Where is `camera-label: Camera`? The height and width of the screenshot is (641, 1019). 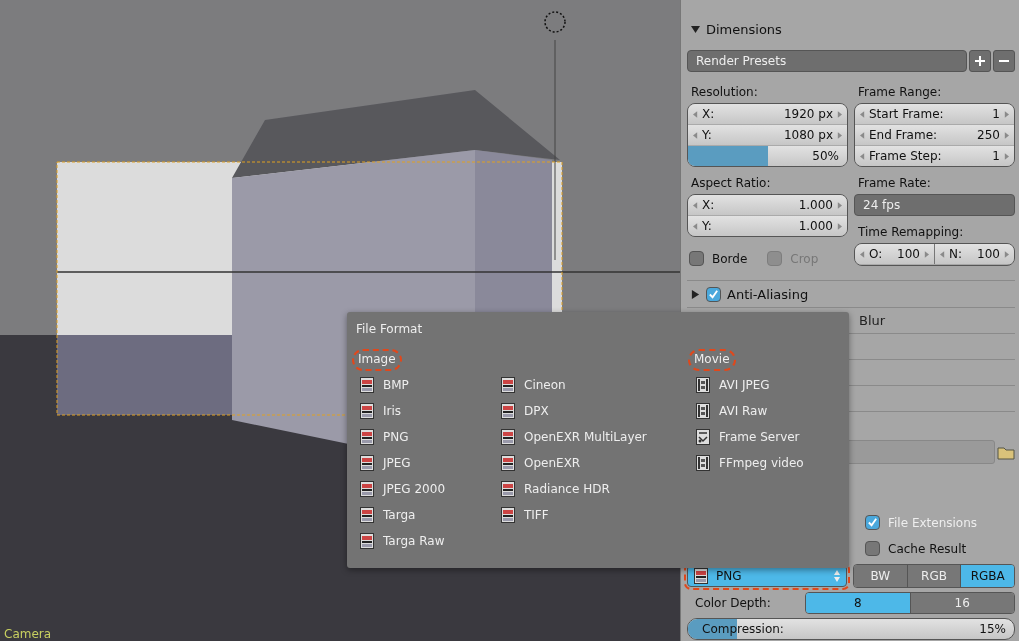 camera-label: Camera is located at coordinates (28, 634).